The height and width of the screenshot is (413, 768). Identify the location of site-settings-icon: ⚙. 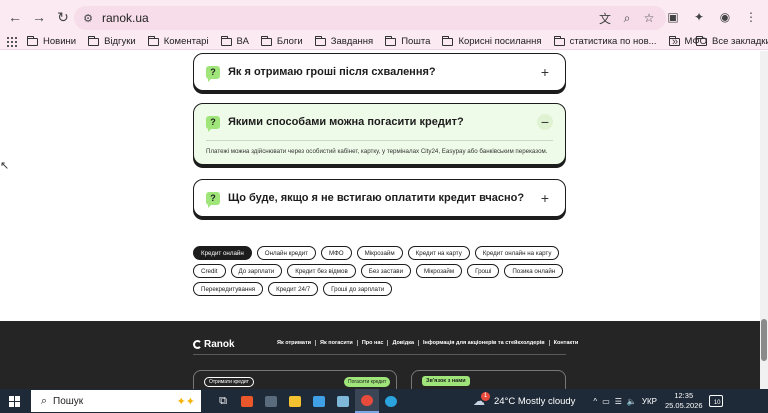
(88, 18).